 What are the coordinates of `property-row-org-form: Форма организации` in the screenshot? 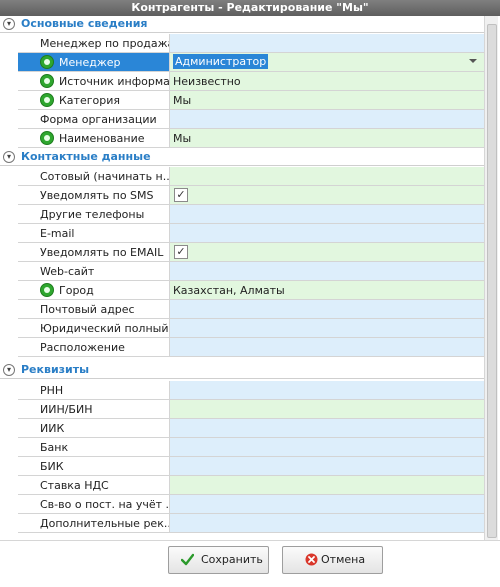 It's located at (242, 119).